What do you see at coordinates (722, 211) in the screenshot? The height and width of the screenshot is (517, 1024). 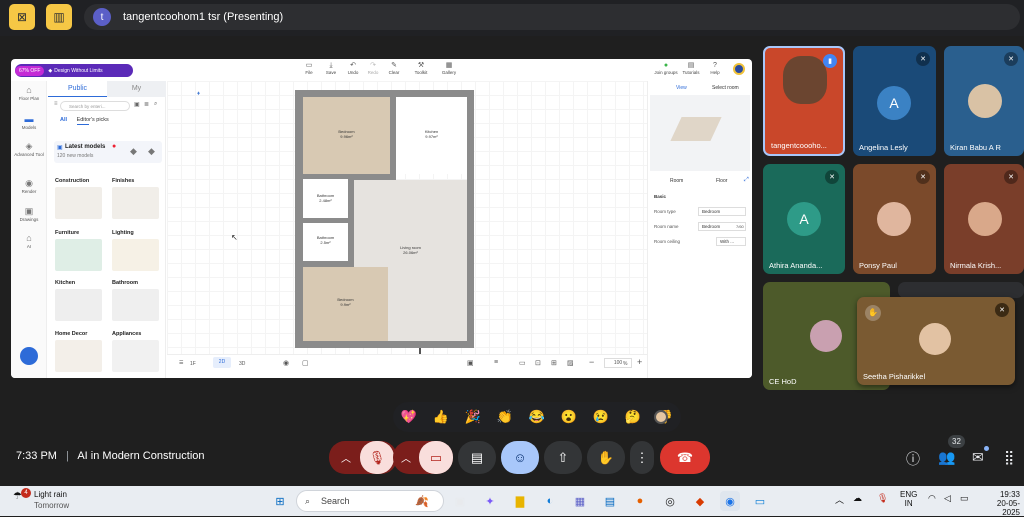 I see `room-type-select: Bedroom` at bounding box center [722, 211].